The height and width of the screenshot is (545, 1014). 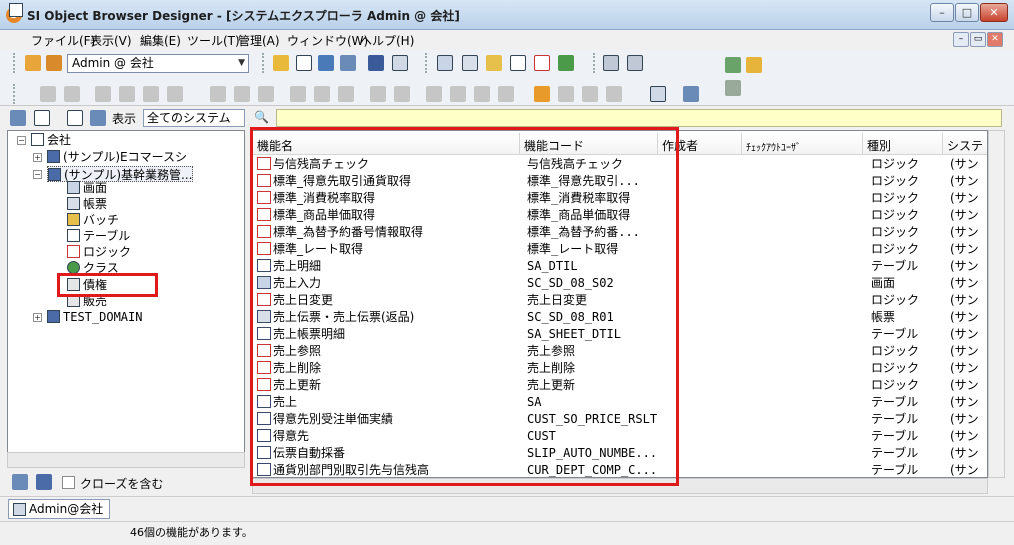 What do you see at coordinates (733, 65) in the screenshot?
I see `import-icon` at bounding box center [733, 65].